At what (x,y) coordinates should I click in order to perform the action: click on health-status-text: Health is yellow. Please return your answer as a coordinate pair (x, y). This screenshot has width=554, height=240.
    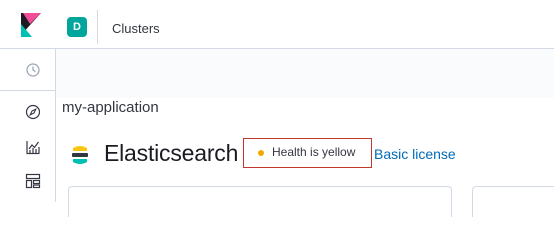
    Looking at the image, I should click on (314, 152).